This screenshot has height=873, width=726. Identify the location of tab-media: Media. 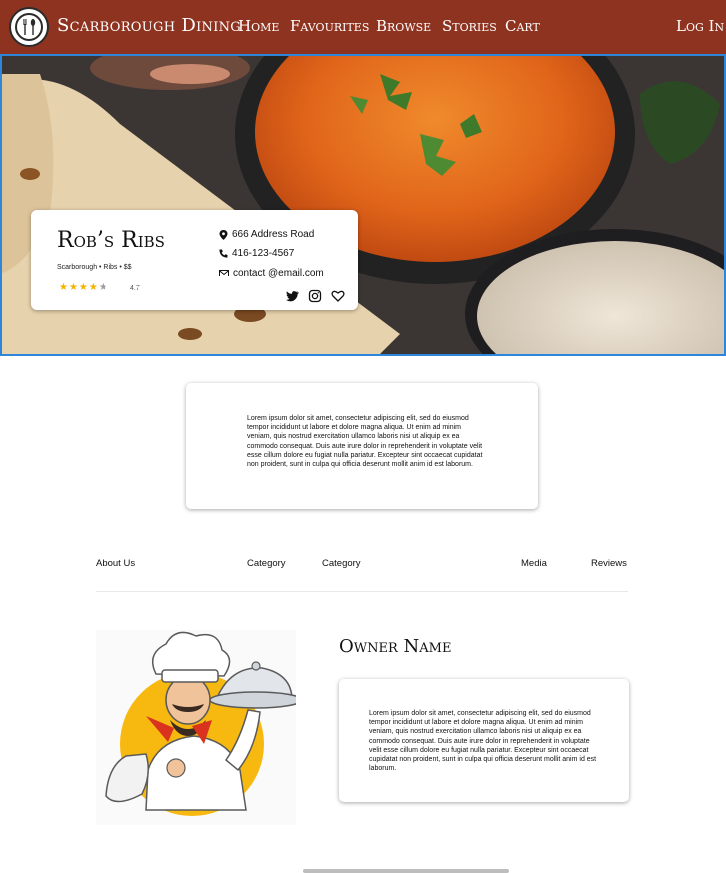
(534, 563).